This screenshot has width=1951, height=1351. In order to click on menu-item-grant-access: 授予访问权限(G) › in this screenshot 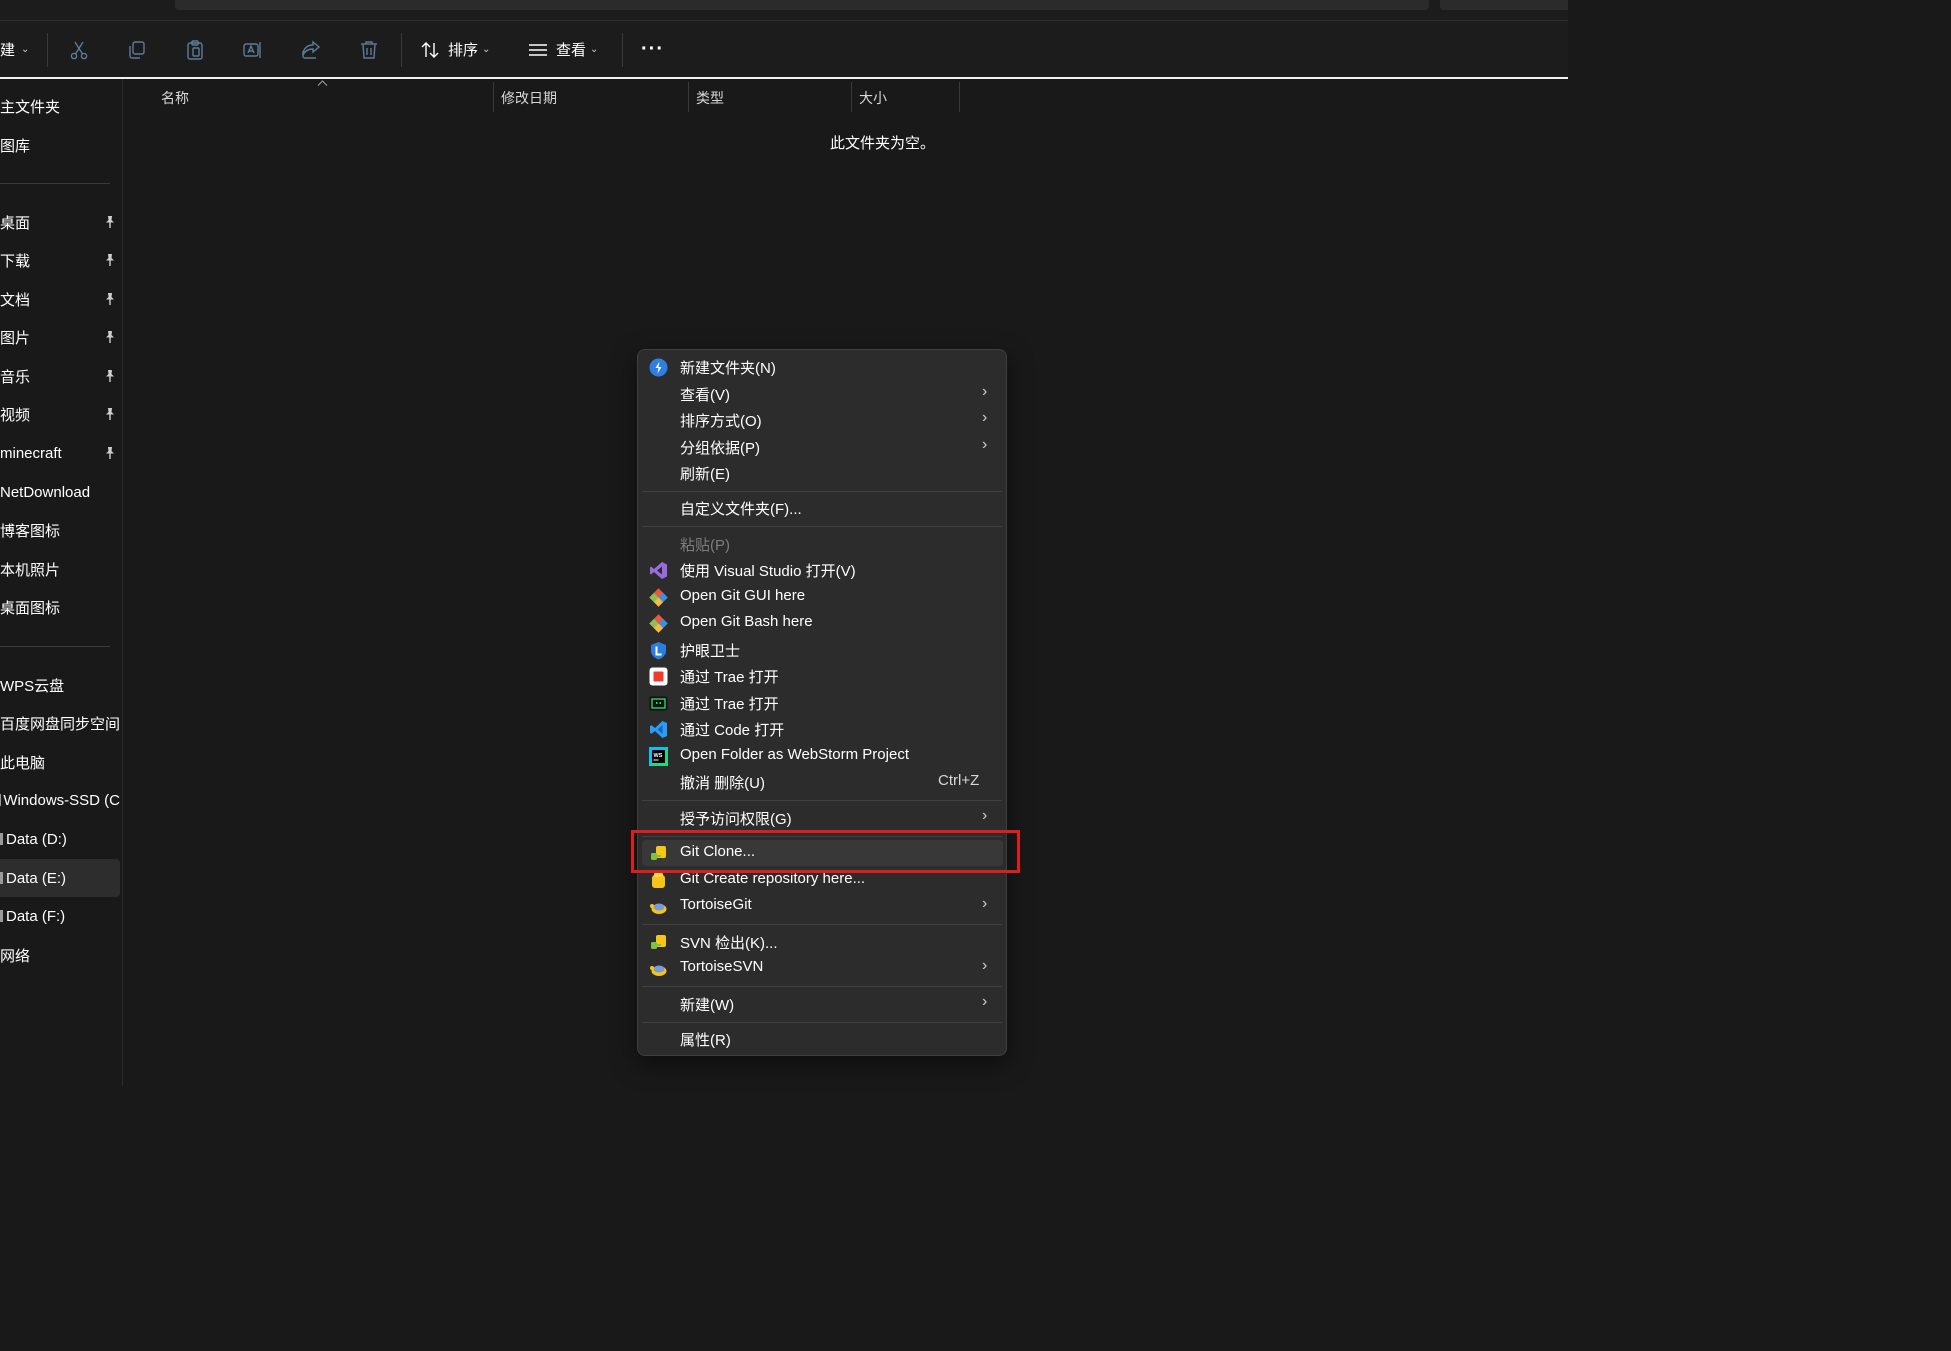, I will do `click(822, 818)`.